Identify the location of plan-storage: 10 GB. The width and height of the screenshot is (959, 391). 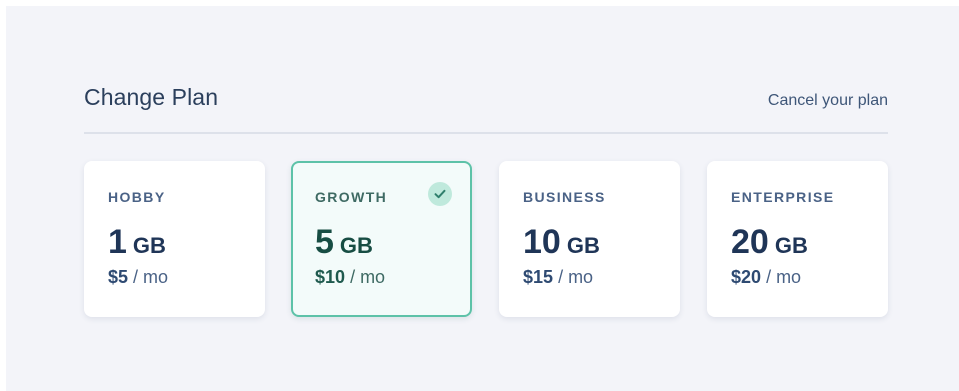
(561, 242).